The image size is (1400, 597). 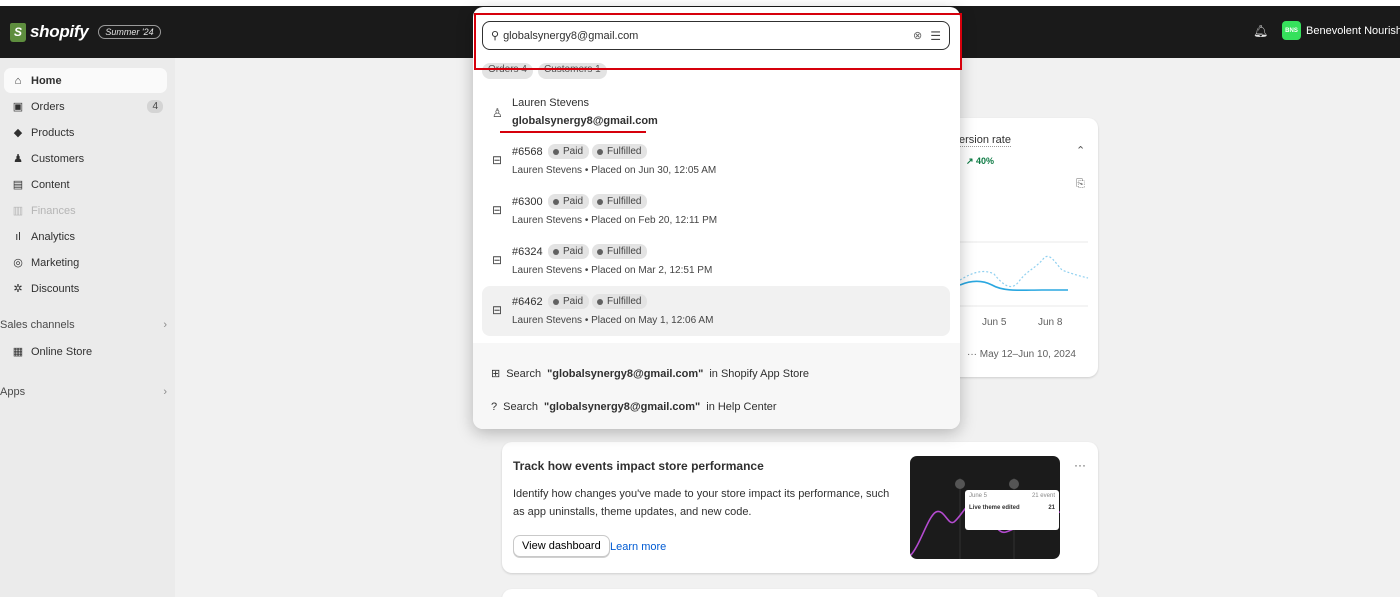 What do you see at coordinates (1021, 354) in the screenshot?
I see `date-range-legend: ··· May 12–Jun 10, 2024` at bounding box center [1021, 354].